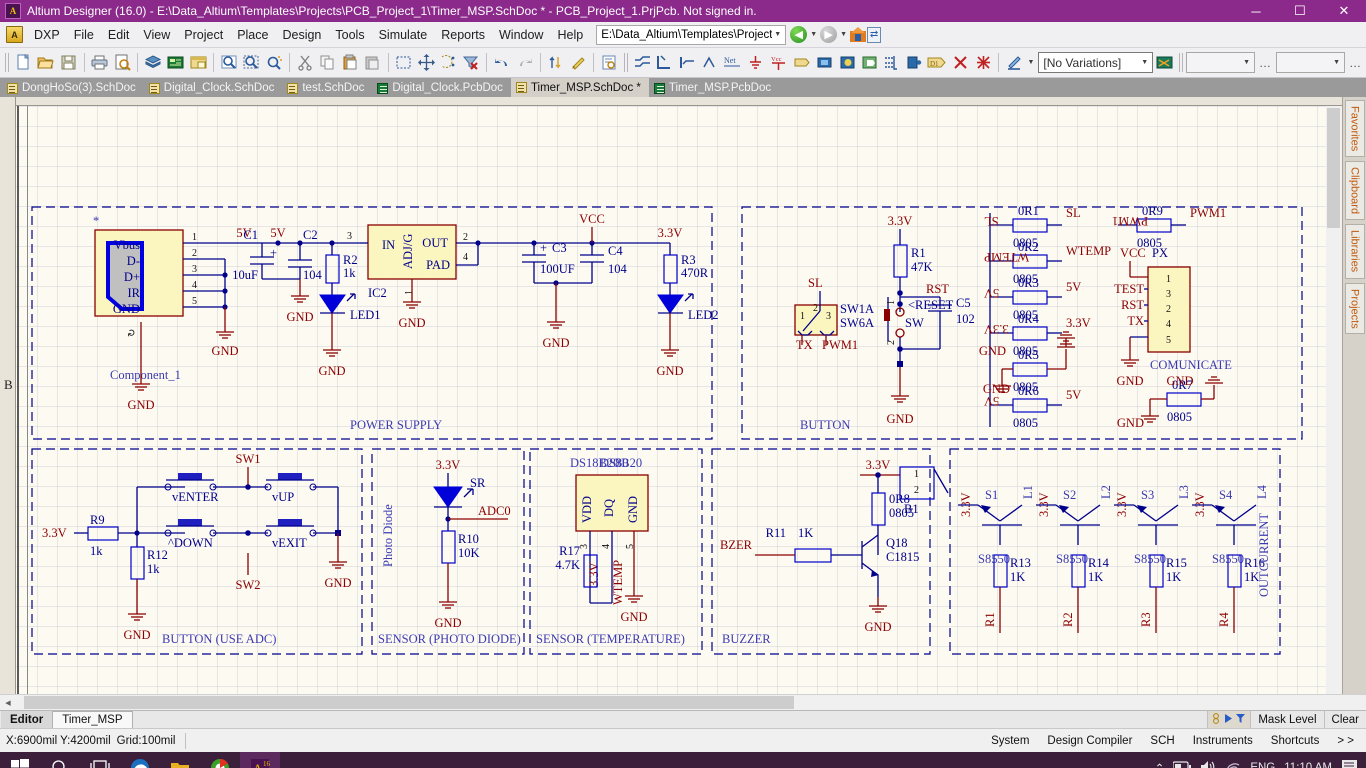  I want to click on menu-help: Help, so click(570, 35).